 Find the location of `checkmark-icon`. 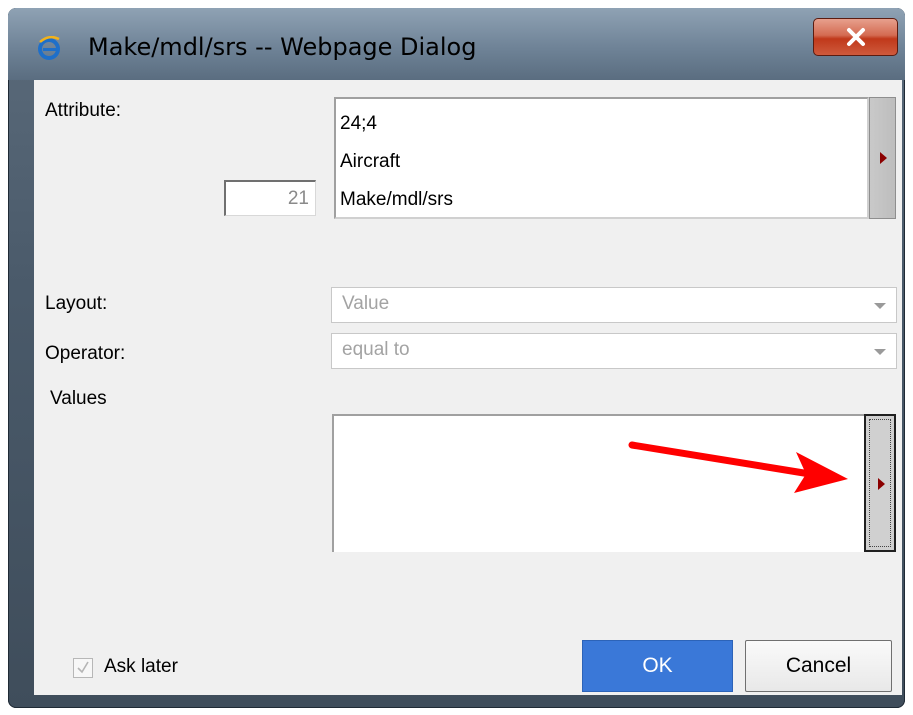

checkmark-icon is located at coordinates (83, 667).